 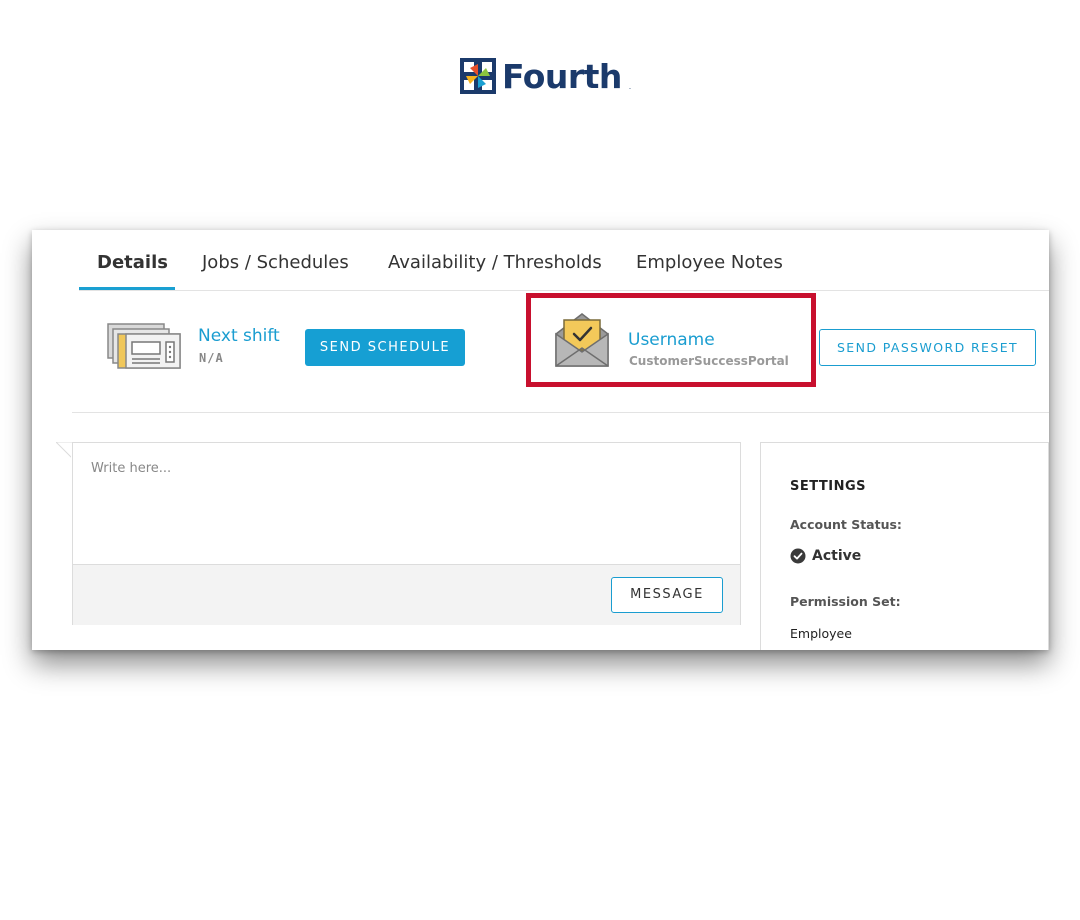 I want to click on check-circle-icon, so click(x=798, y=556).